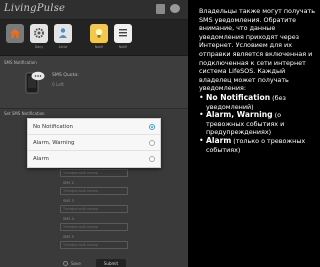 Image resolution: width=320 pixels, height=267 pixels. Describe the element at coordinates (258, 144) in the screenshot. I see `list-item: Alarm (только о тревожных событиях)` at that location.